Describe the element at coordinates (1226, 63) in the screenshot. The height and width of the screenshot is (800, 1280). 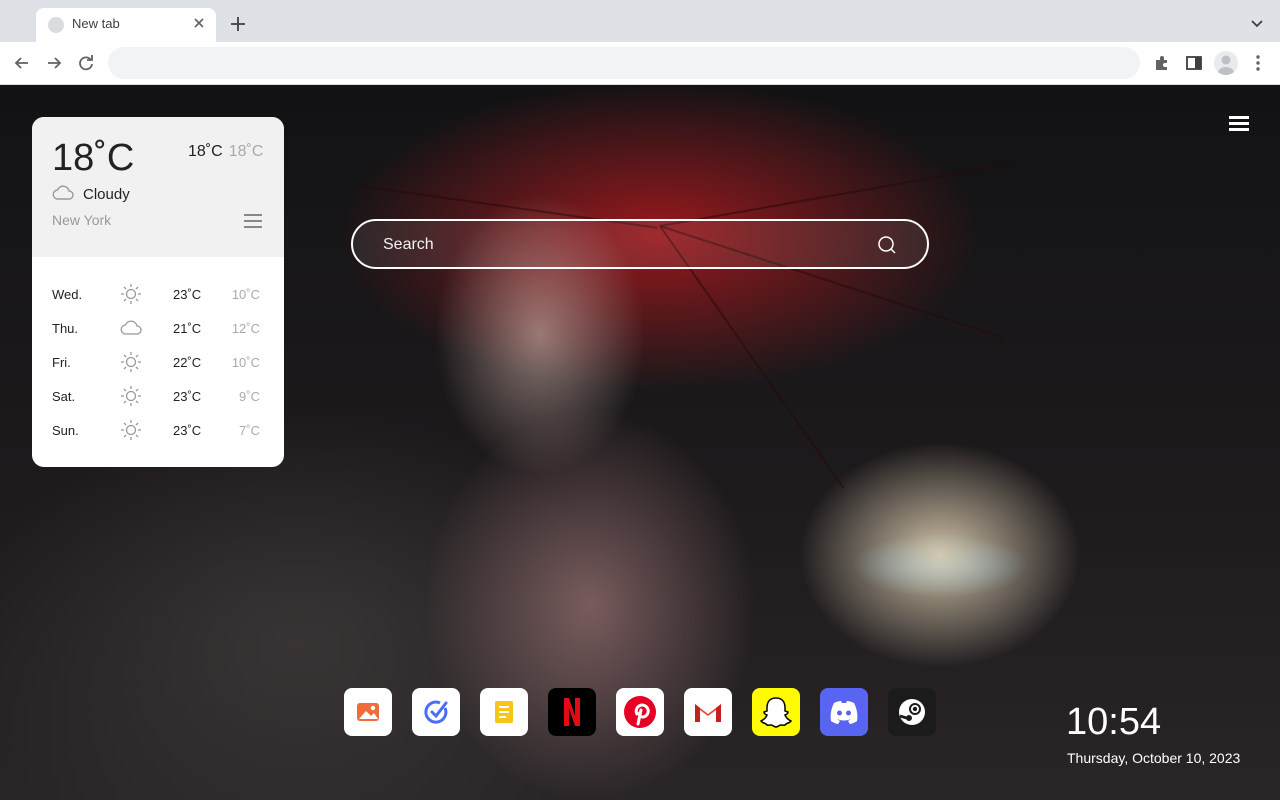
I see `avatar-icon` at that location.